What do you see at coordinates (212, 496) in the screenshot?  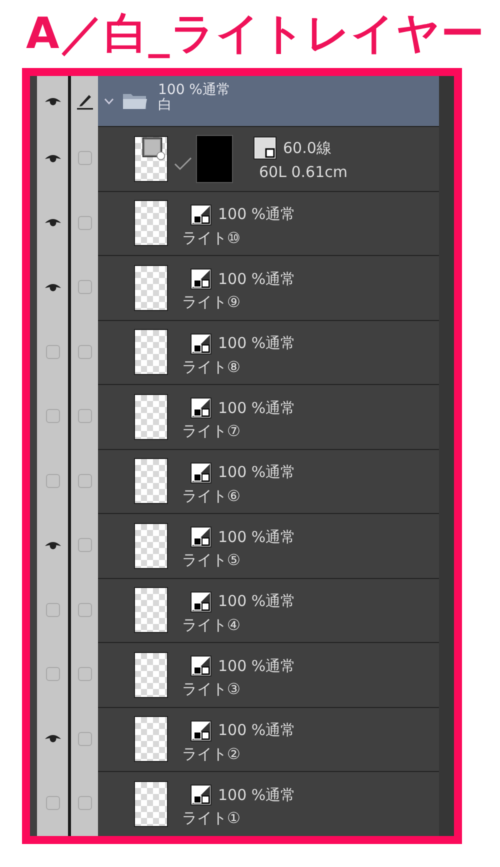 I see `layer-name: ライト⑥` at bounding box center [212, 496].